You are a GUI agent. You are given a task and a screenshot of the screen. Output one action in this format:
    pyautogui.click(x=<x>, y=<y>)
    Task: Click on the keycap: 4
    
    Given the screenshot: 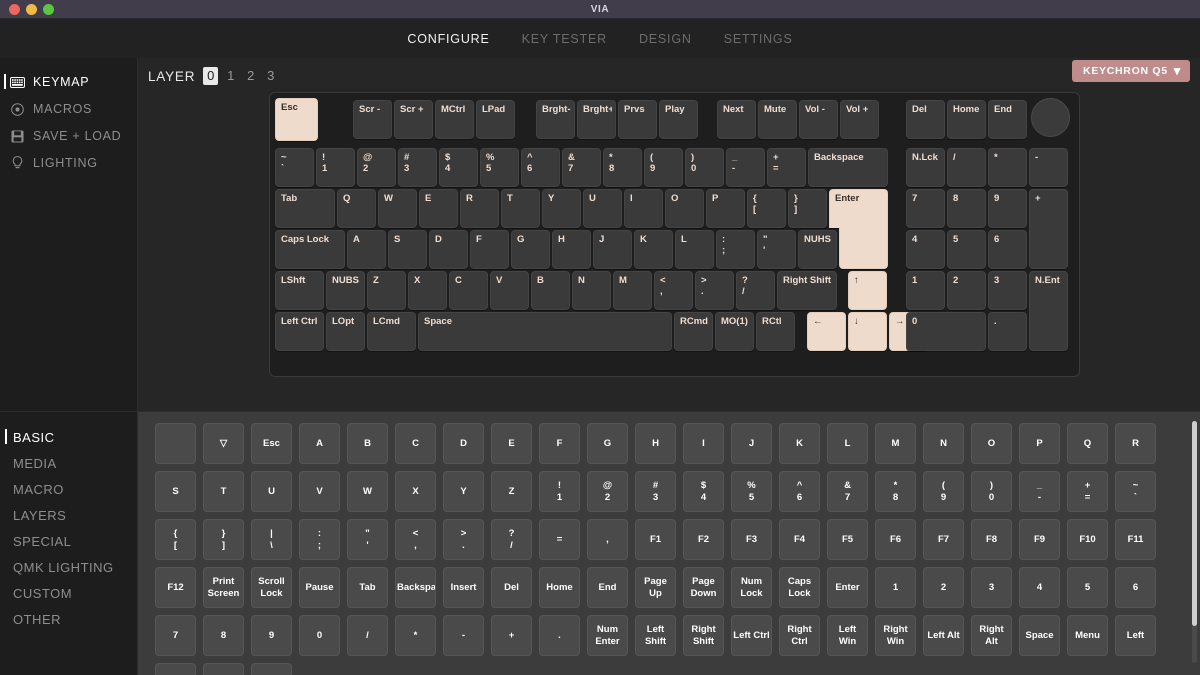 What is the action you would take?
    pyautogui.click(x=925, y=249)
    